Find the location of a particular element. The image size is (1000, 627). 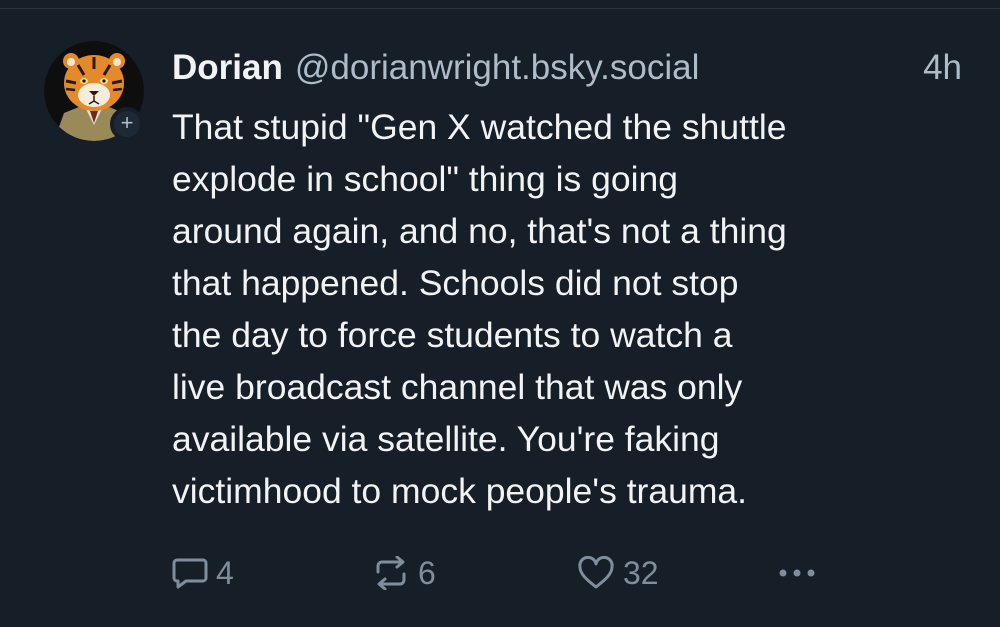

follow-plus-icon: + is located at coordinates (127, 124).